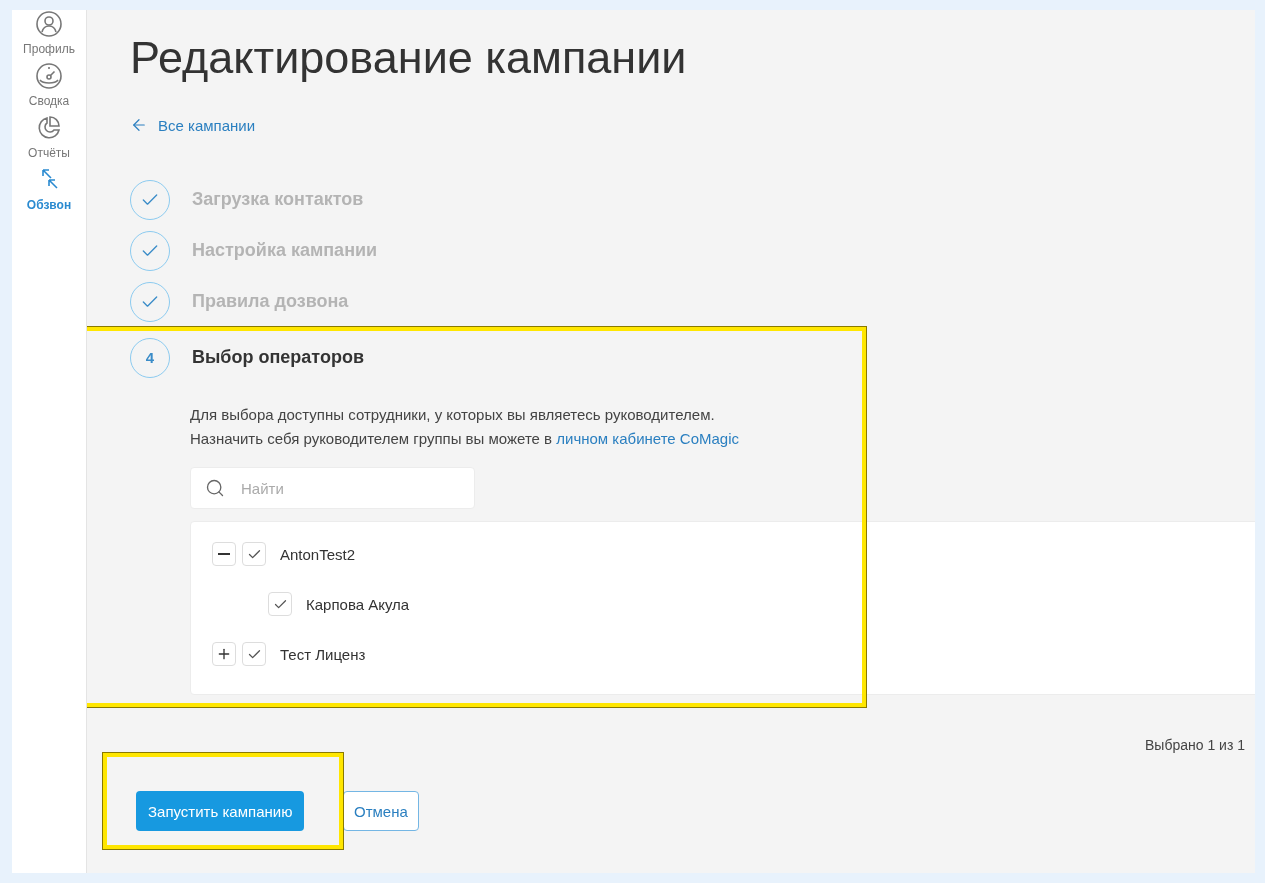 This screenshot has height=883, width=1265. I want to click on sidebar-item: Отчёты, so click(49, 137).